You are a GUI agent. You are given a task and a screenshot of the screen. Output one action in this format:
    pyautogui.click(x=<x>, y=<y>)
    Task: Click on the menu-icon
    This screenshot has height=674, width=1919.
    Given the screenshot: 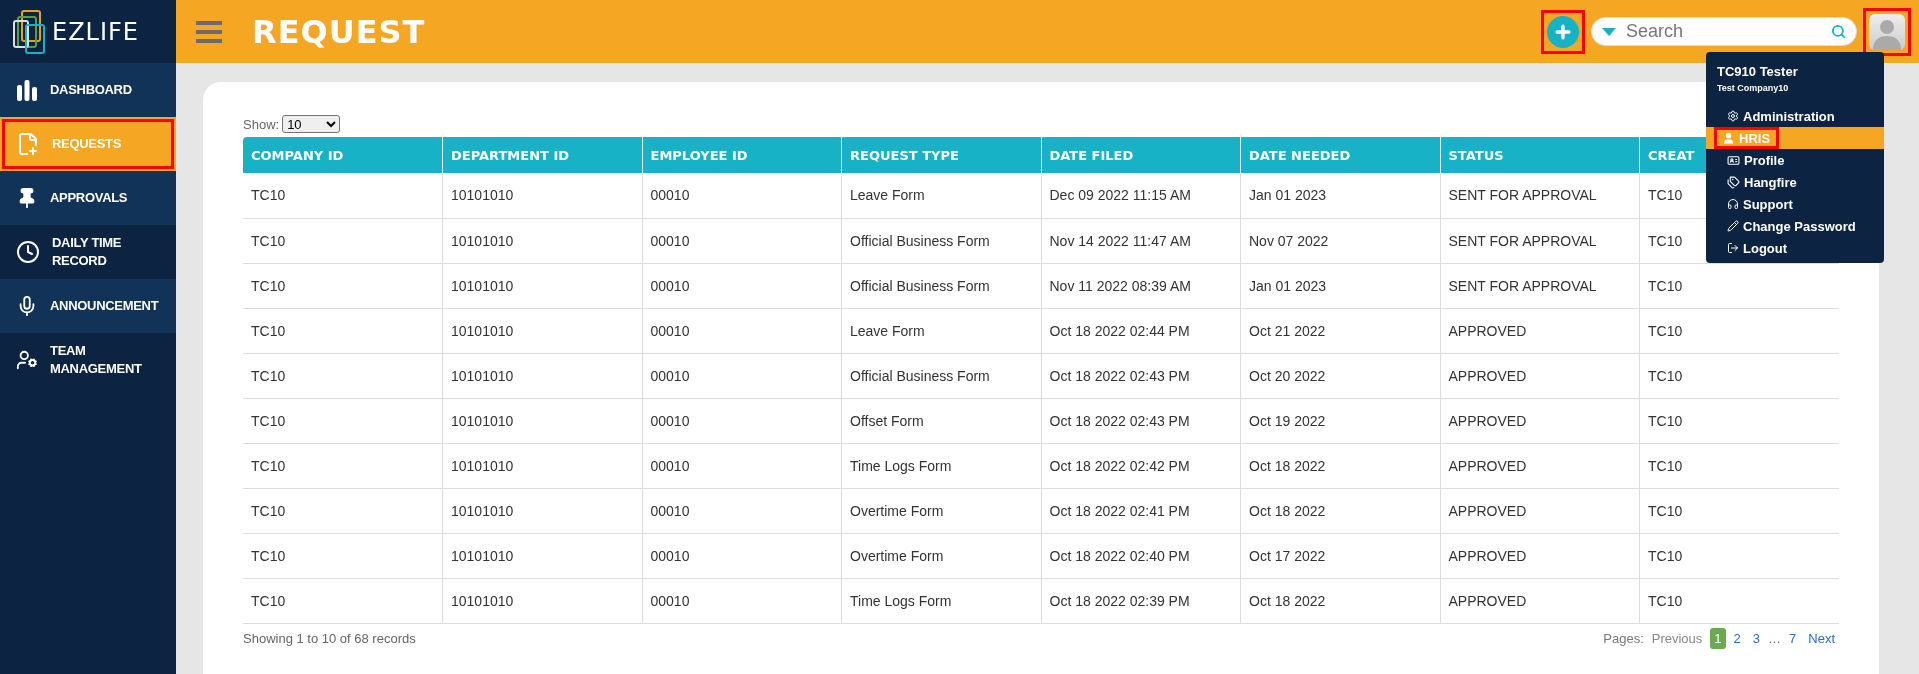 What is the action you would take?
    pyautogui.click(x=209, y=31)
    